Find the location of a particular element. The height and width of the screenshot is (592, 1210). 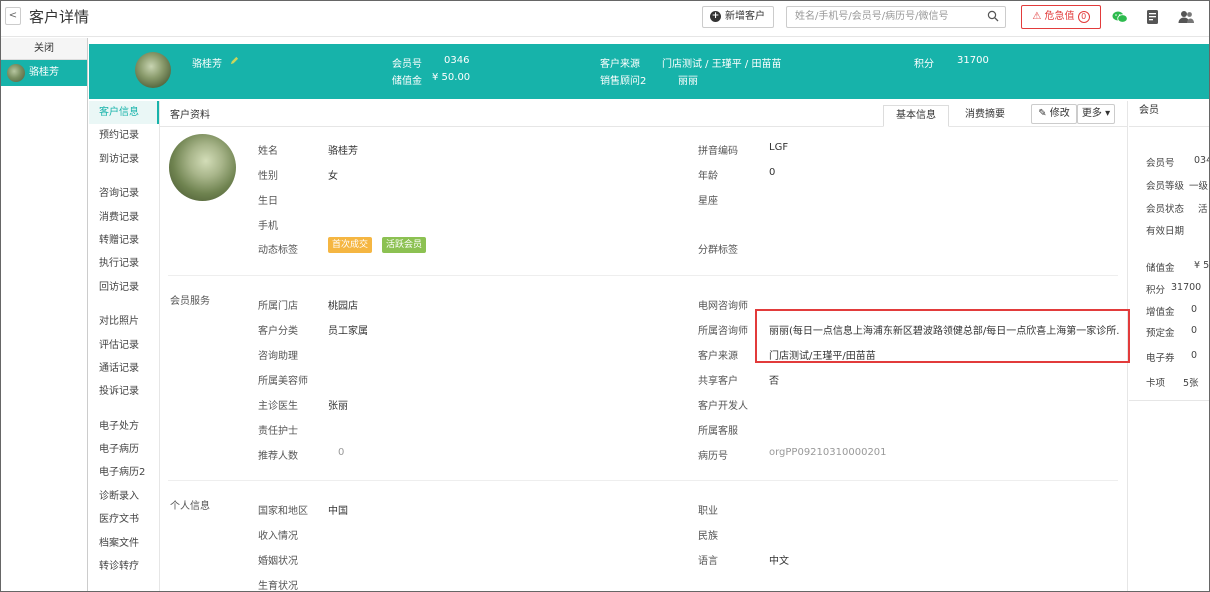

nav-item: 消费记录 is located at coordinates (124, 217).